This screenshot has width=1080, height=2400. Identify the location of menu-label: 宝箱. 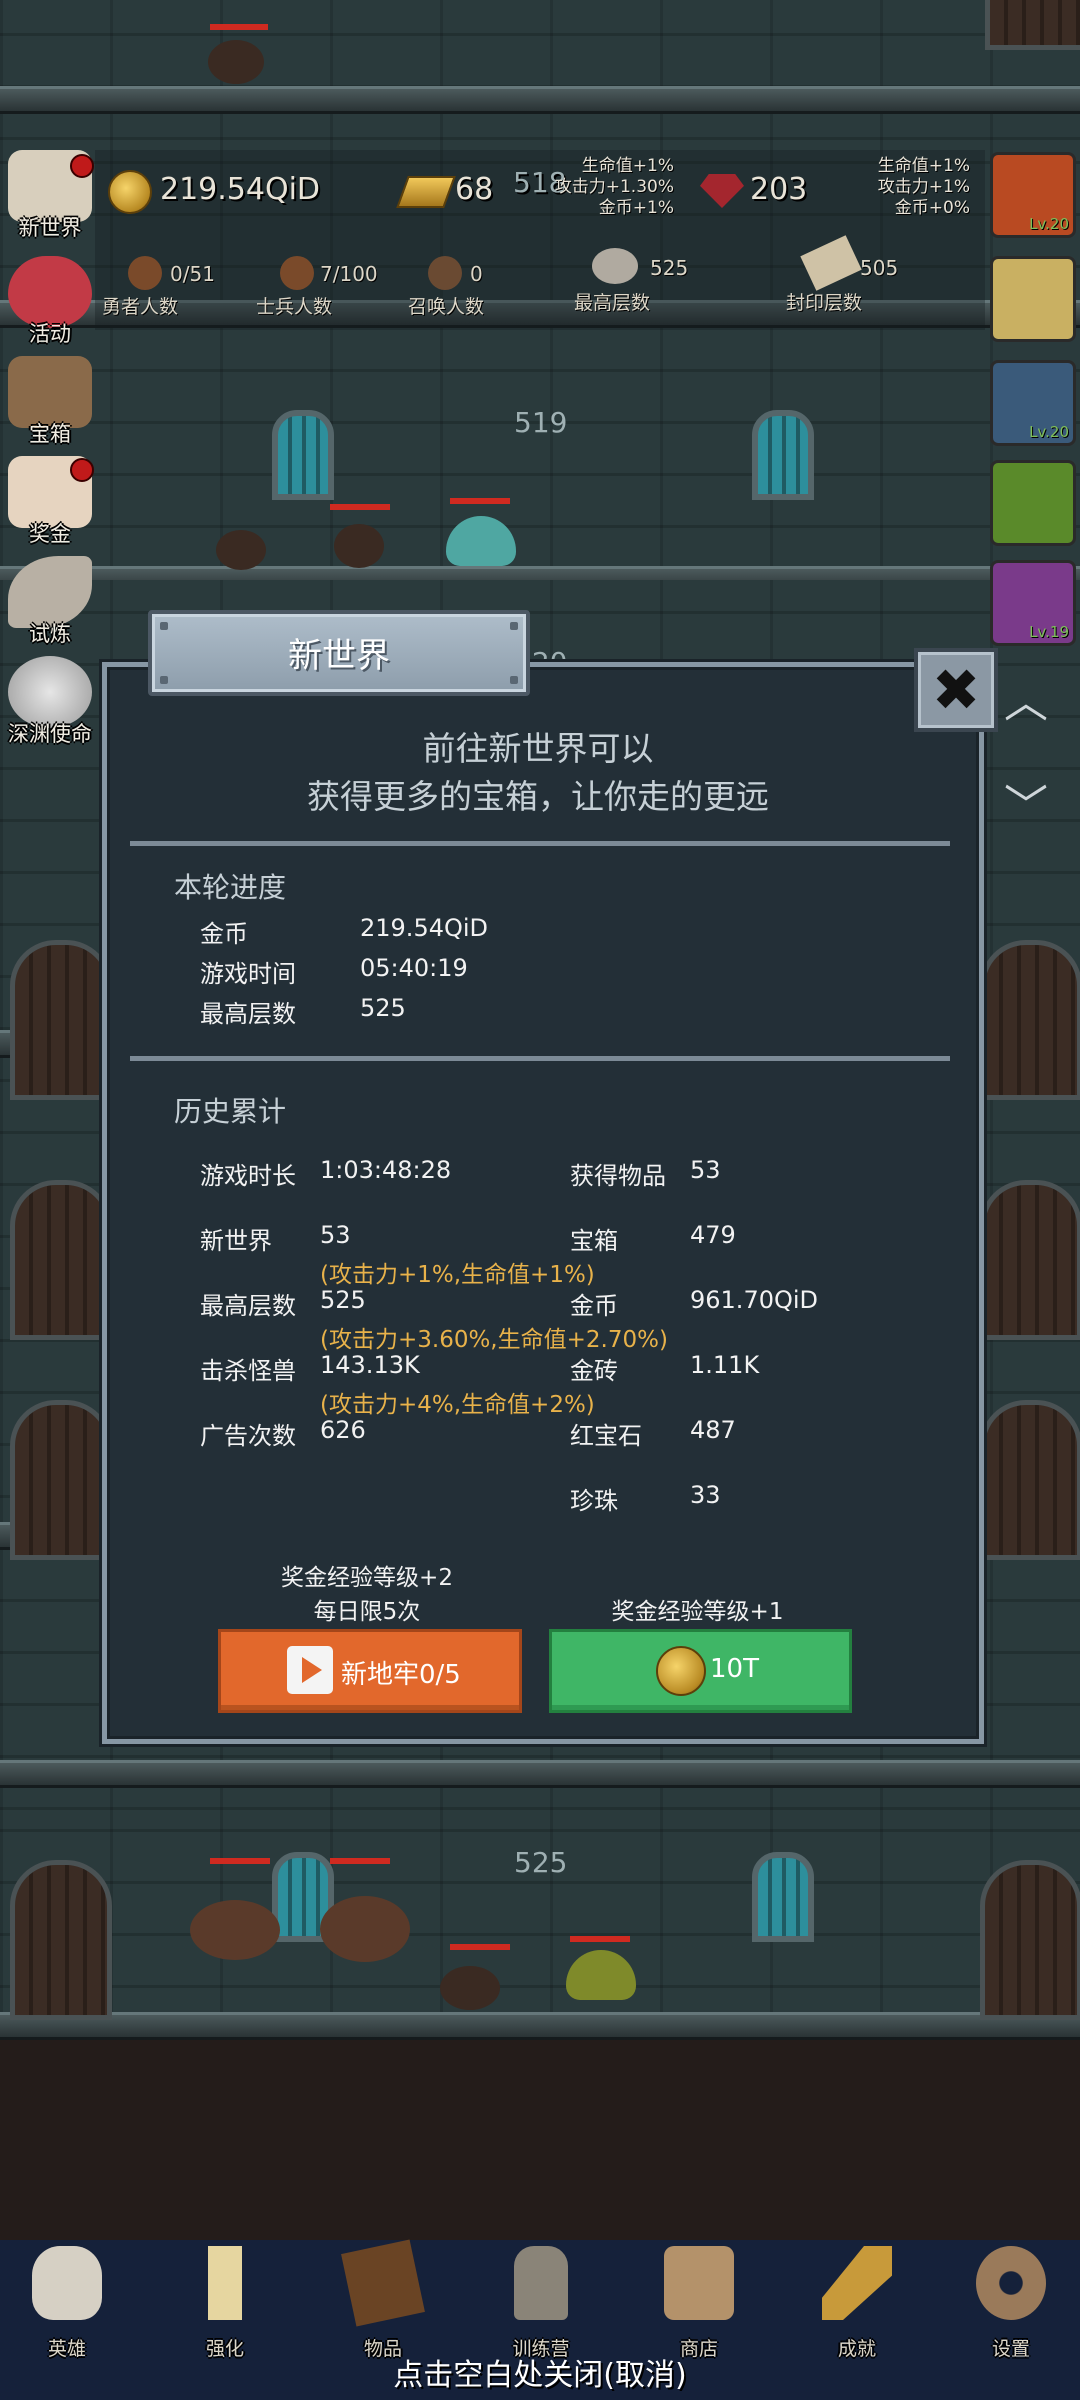
(50, 434).